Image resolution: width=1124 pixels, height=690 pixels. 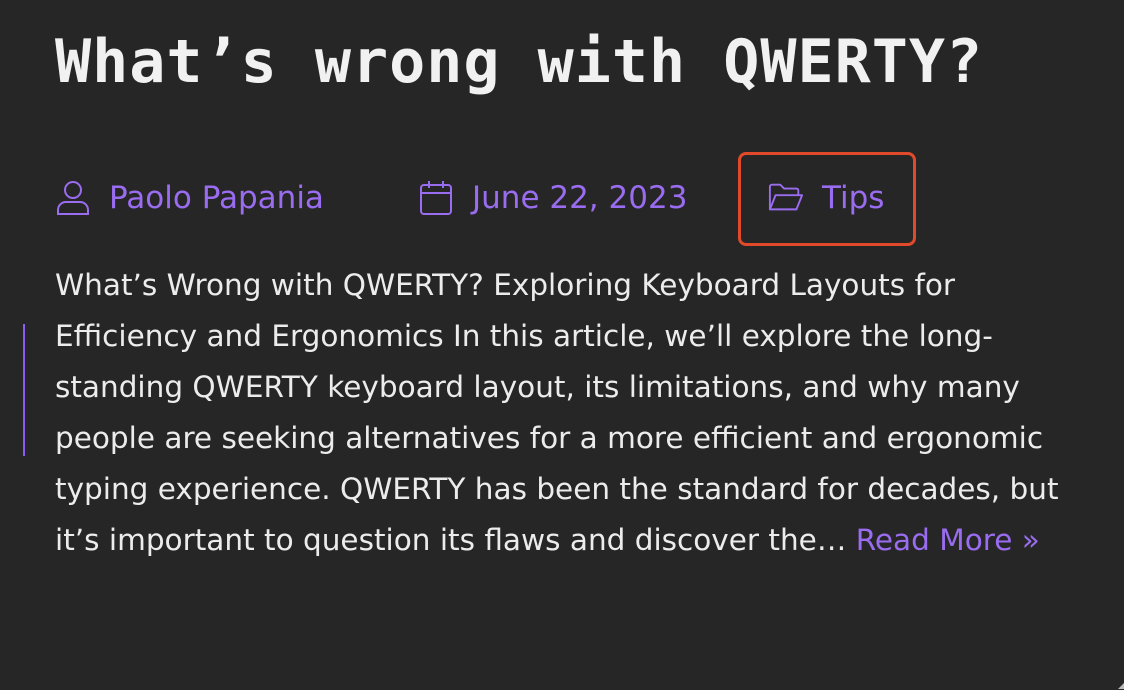 What do you see at coordinates (853, 198) in the screenshot?
I see `category-name: Tips` at bounding box center [853, 198].